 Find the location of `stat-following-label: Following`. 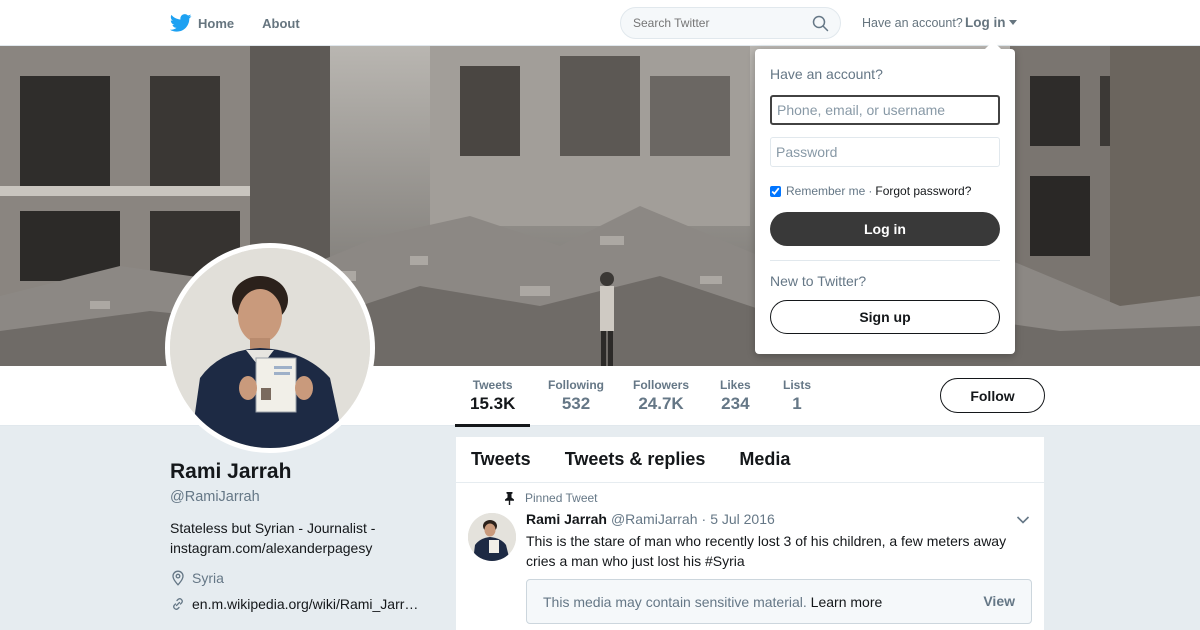

stat-following-label: Following is located at coordinates (576, 385).